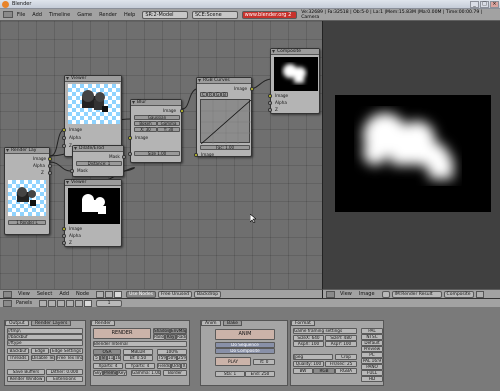 Image resolution: width=500 pixels, height=391 pixels. What do you see at coordinates (72, 171) in the screenshot?
I see `dilate-input-socket` at bounding box center [72, 171].